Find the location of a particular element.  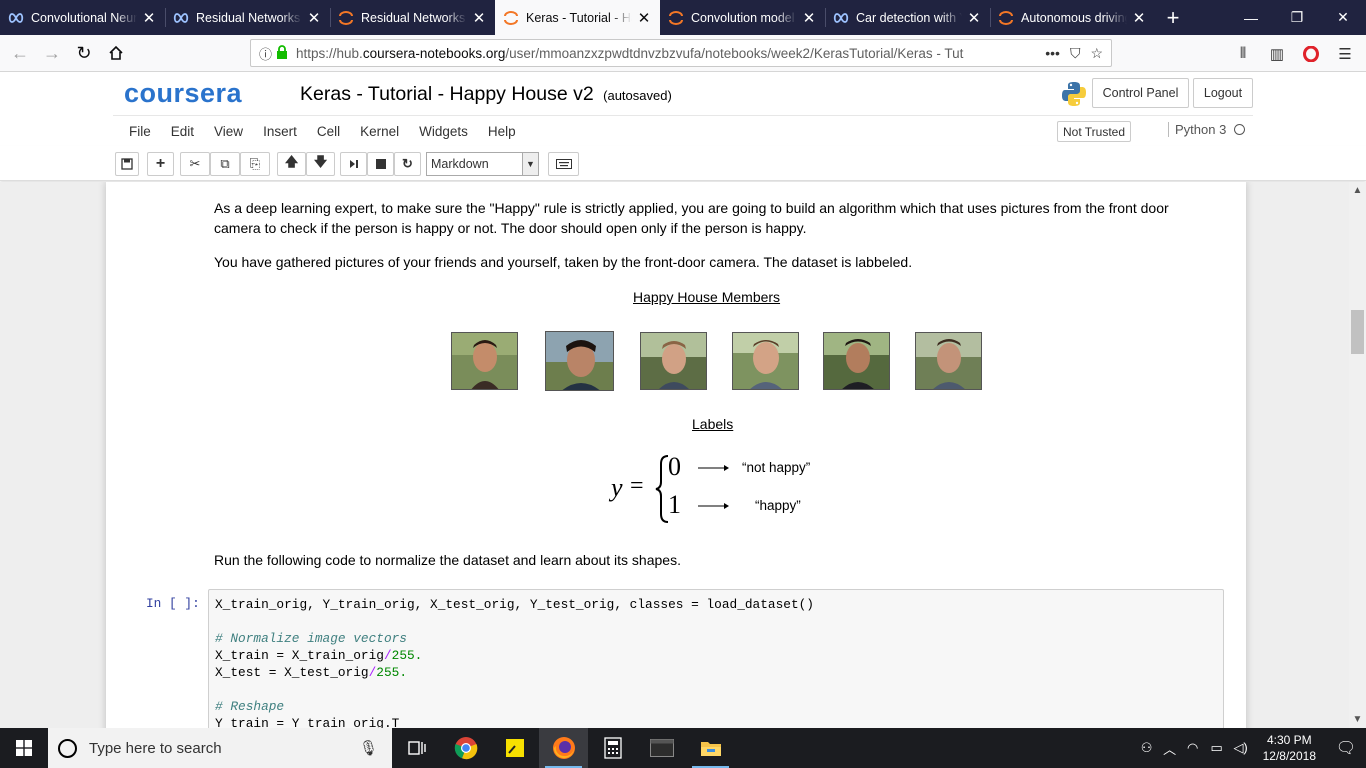

close-window-icon: ✕ is located at coordinates (1343, 17).